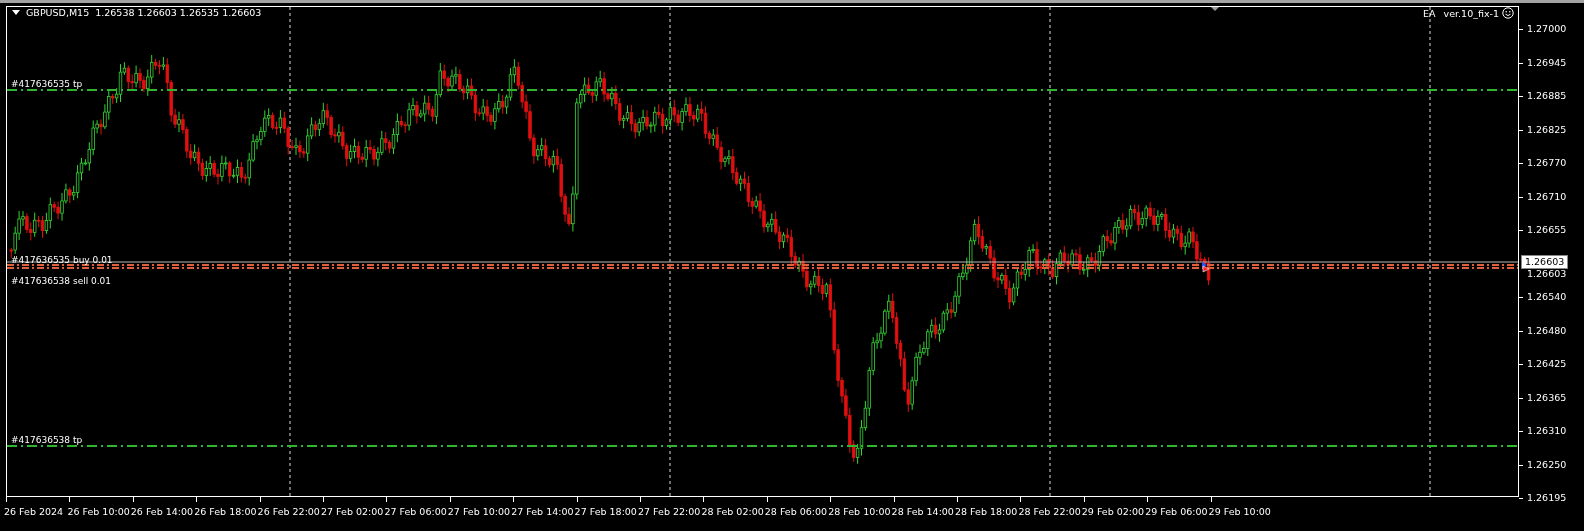  Describe the element at coordinates (178, 12) in the screenshot. I see `quote-values: 1.26538 1.26603 1.26535 1.26603` at that location.